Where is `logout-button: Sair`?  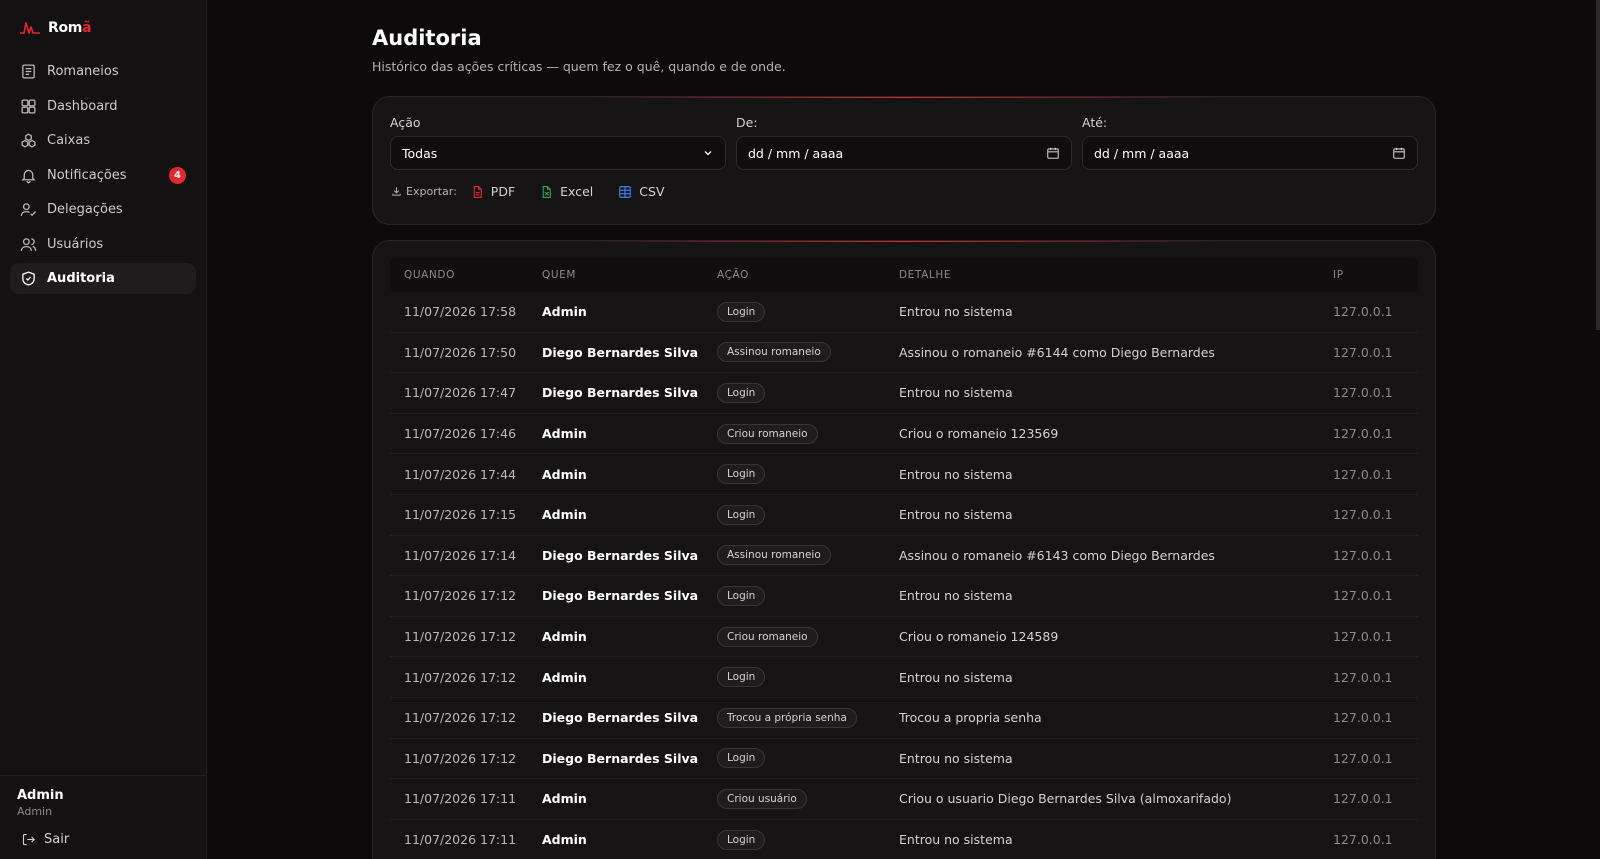
logout-button: Sair is located at coordinates (103, 839).